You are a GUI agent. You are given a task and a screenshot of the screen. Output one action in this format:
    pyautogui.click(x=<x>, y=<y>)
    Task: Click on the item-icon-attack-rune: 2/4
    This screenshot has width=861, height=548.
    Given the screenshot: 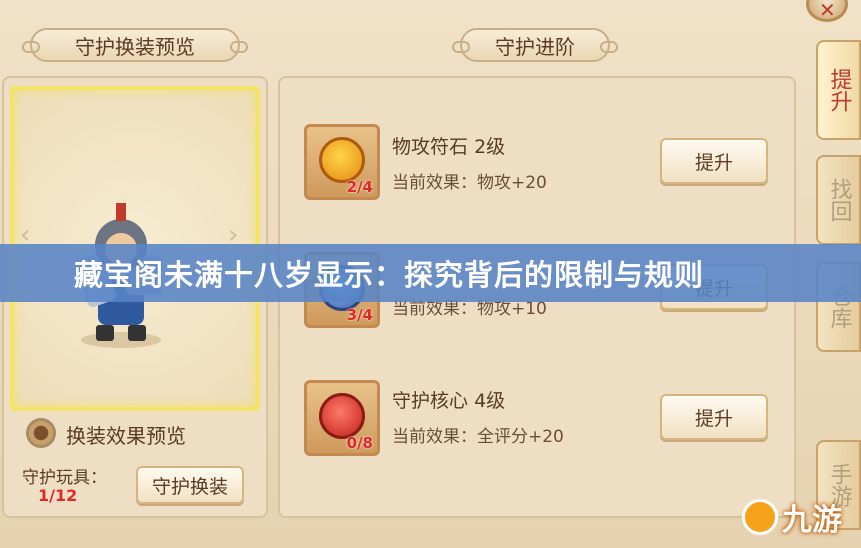 What is the action you would take?
    pyautogui.click(x=342, y=162)
    